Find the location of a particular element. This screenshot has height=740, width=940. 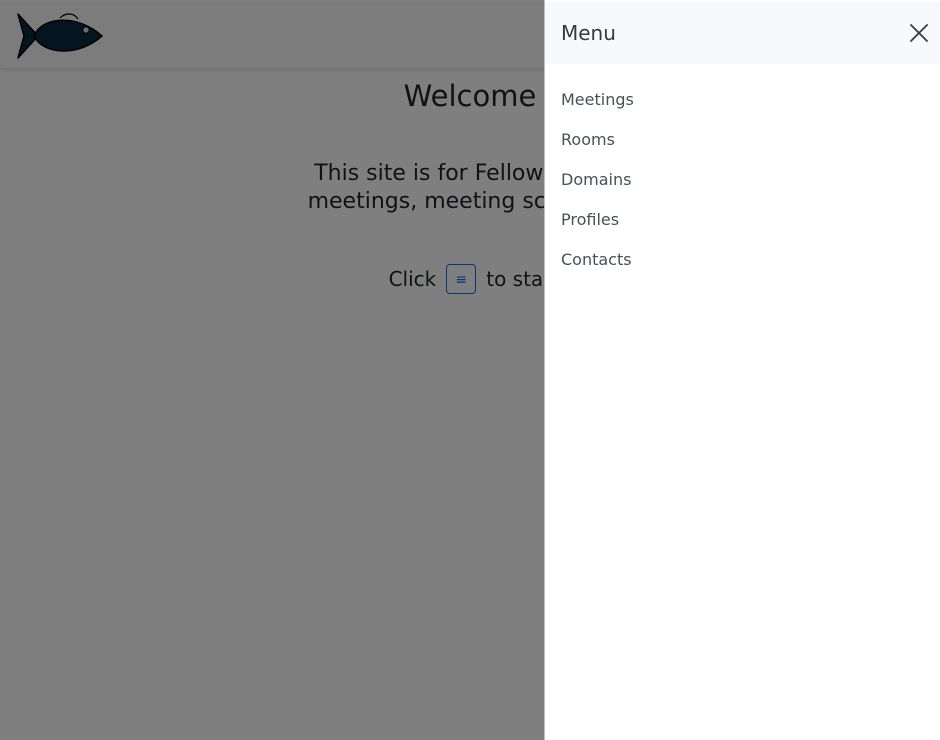

menu-item-domains: Domains is located at coordinates (597, 188).